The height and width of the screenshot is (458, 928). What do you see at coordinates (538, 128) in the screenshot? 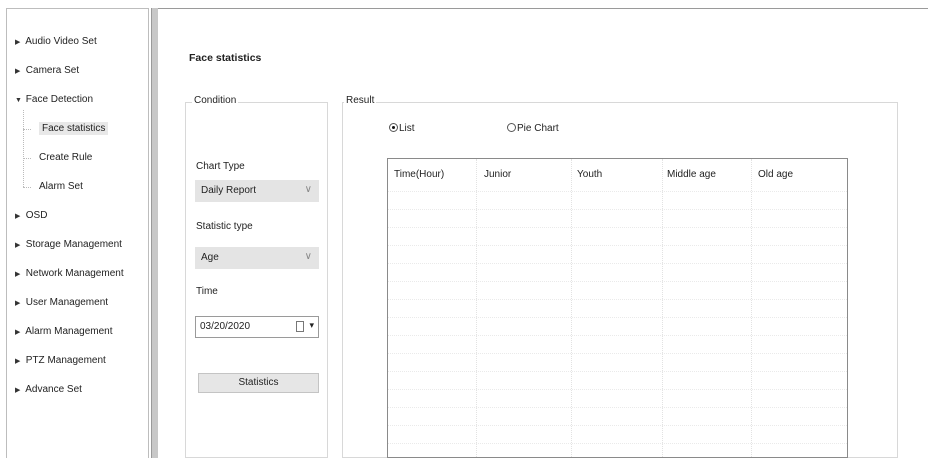
I see `pie-chart-radio-label: Pie Chart` at bounding box center [538, 128].